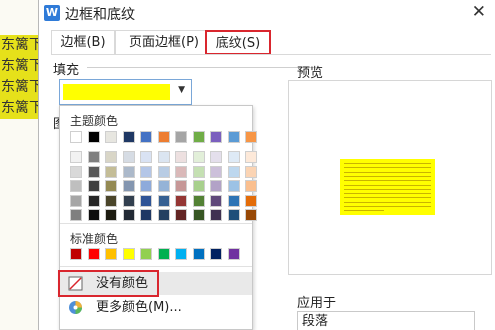 The width and height of the screenshot is (495, 330). What do you see at coordinates (267, 14) in the screenshot?
I see `dialog-titlebar: W 边框和底纹 ✕` at bounding box center [267, 14].